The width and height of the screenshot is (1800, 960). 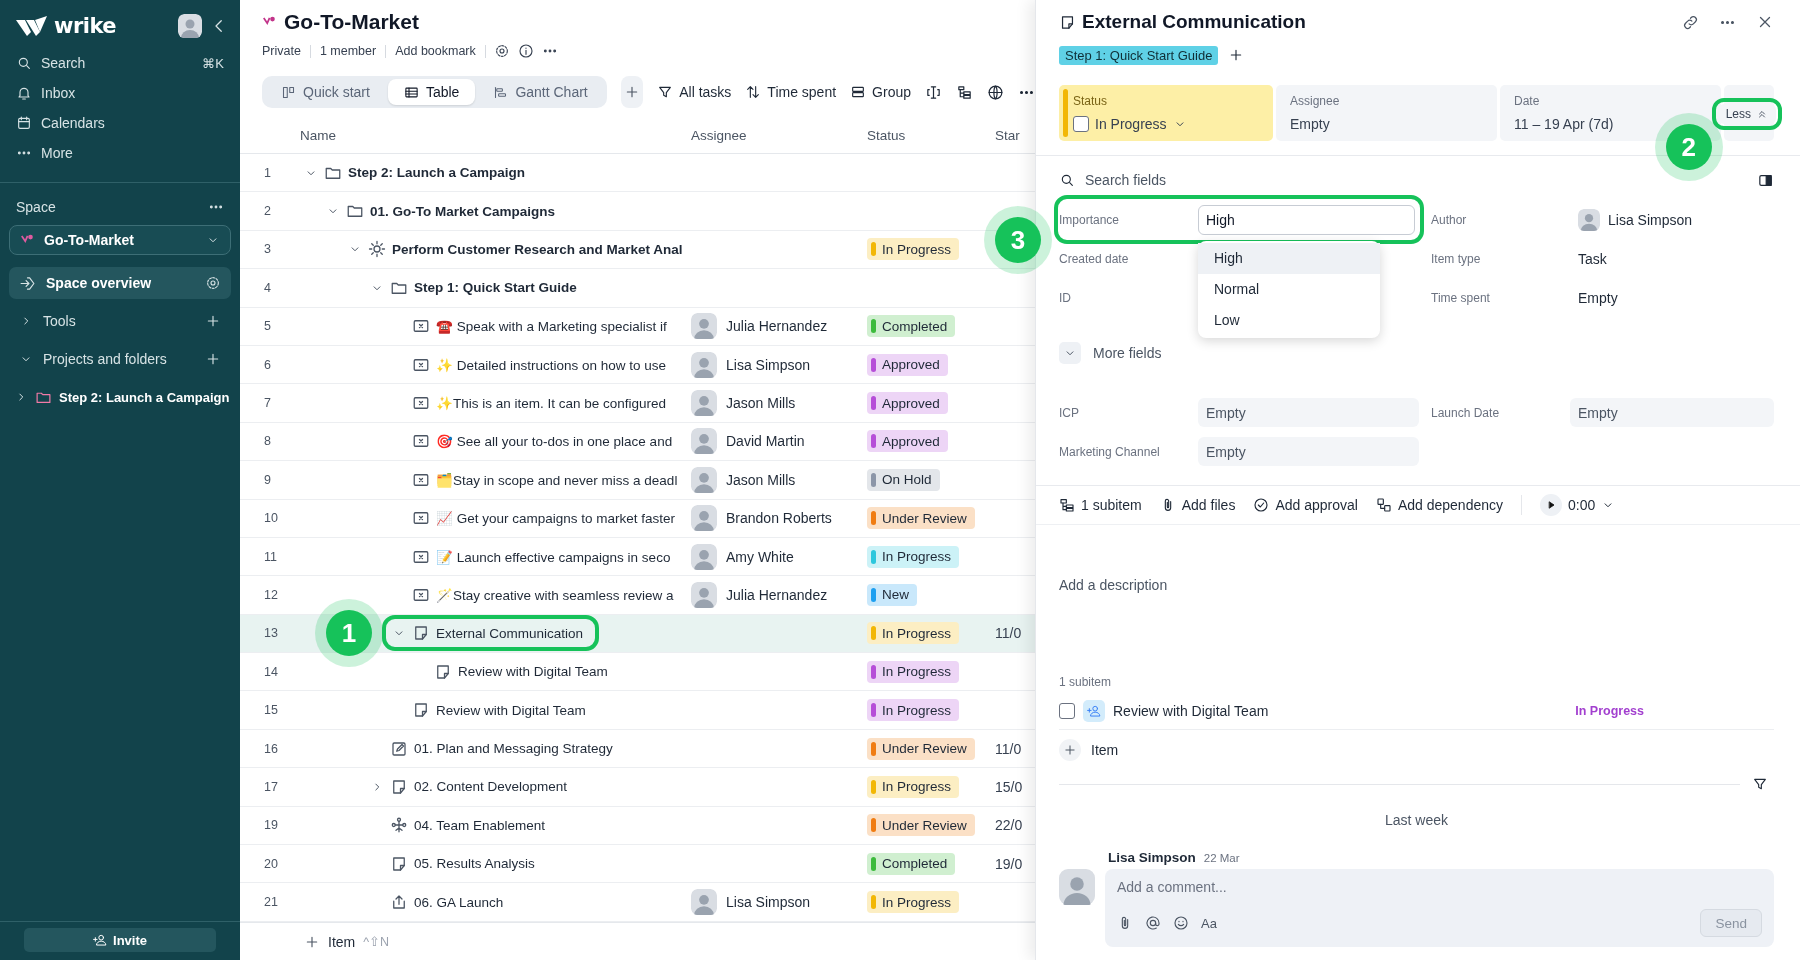 What do you see at coordinates (1466, 412) in the screenshot?
I see `field-label: Launch Date` at bounding box center [1466, 412].